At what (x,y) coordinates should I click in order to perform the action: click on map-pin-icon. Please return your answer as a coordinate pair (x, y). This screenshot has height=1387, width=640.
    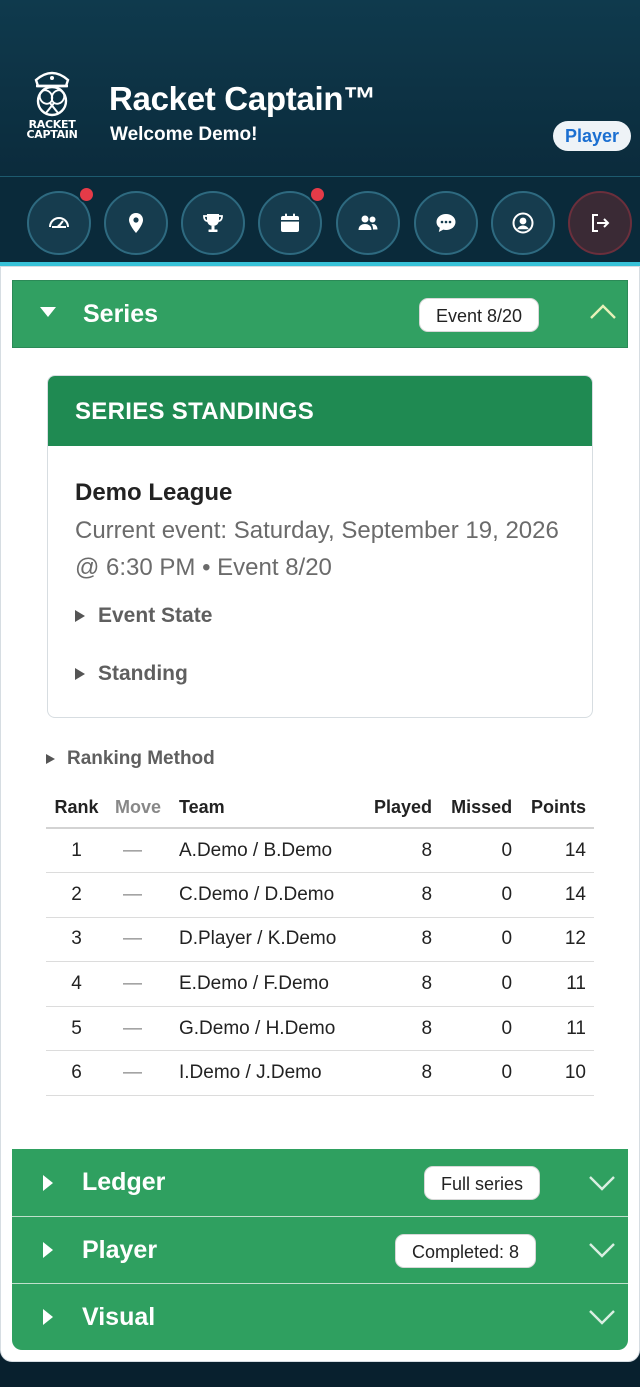
    Looking at the image, I should click on (136, 223).